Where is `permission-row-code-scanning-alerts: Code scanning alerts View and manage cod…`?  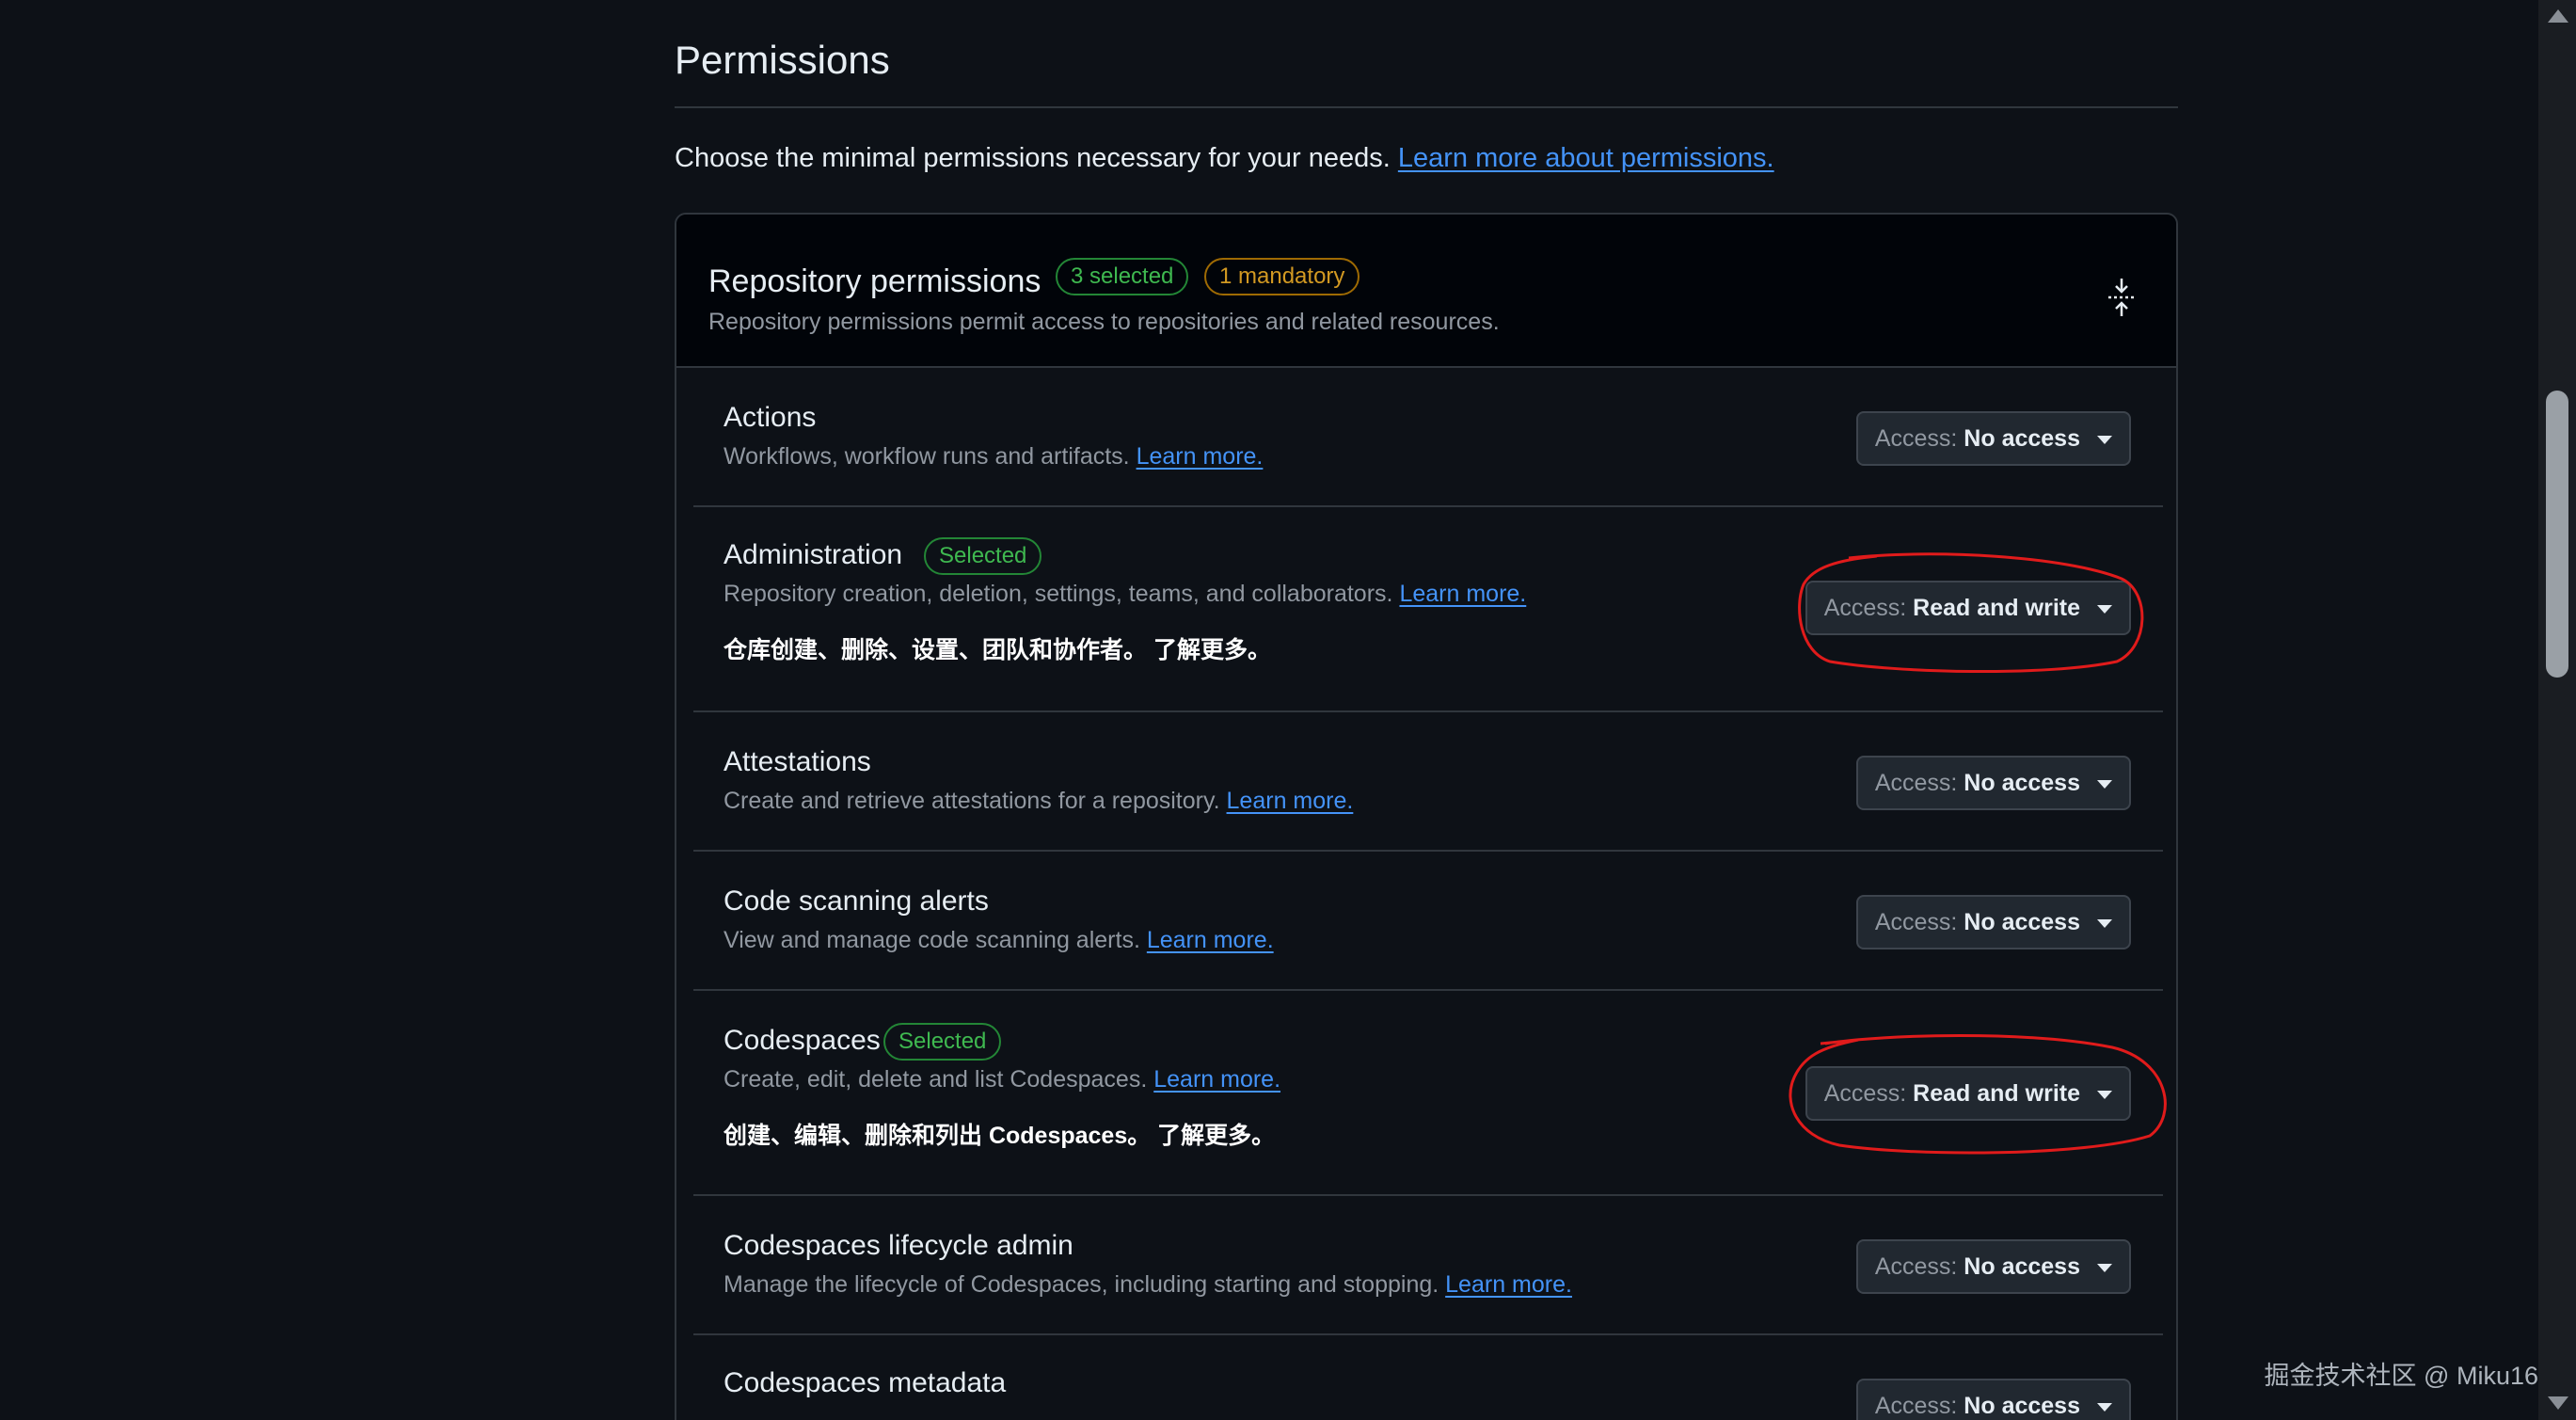 permission-row-code-scanning-alerts: Code scanning alerts View and manage cod… is located at coordinates (1428, 921).